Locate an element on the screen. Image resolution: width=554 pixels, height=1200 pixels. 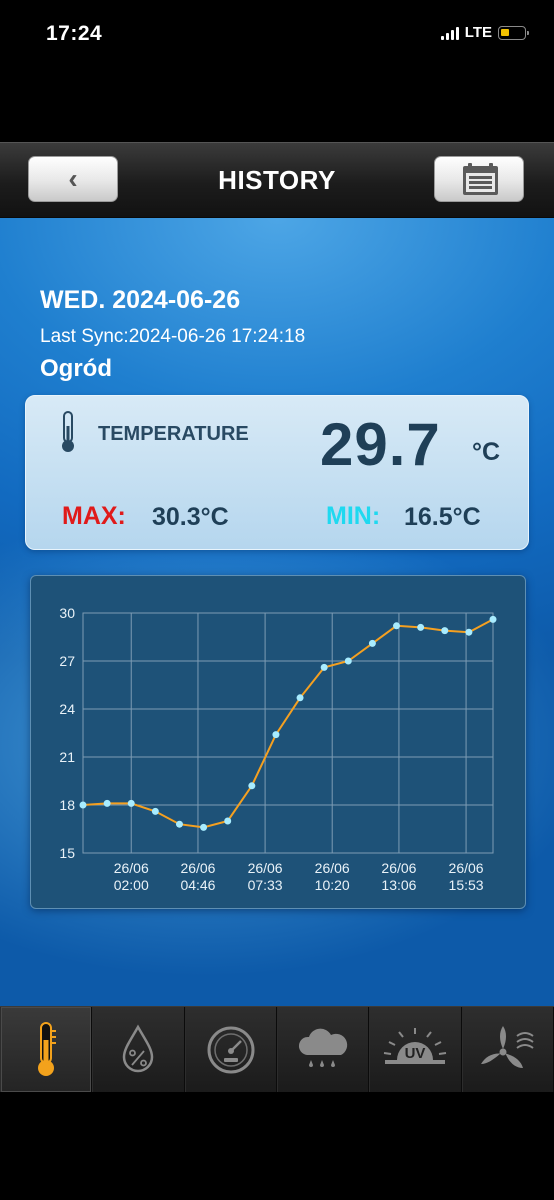
temperature-unit: °C is located at coordinates (486, 452).